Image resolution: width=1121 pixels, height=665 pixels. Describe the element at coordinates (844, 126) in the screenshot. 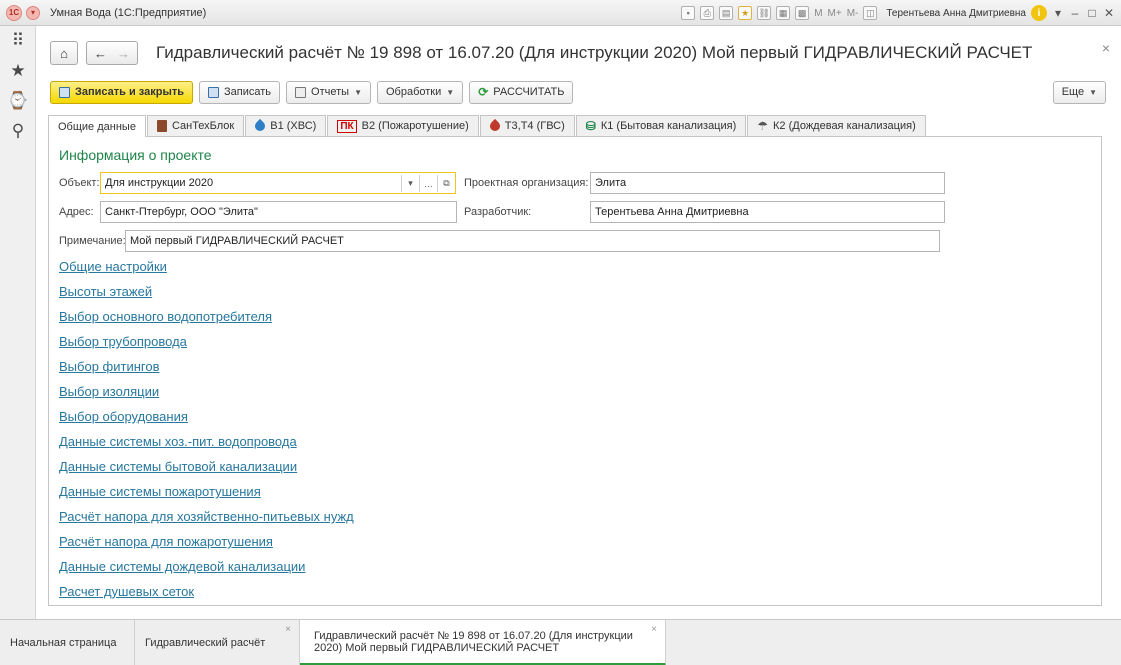

I see `tab-label: К2 (Дождевая канализация)` at that location.